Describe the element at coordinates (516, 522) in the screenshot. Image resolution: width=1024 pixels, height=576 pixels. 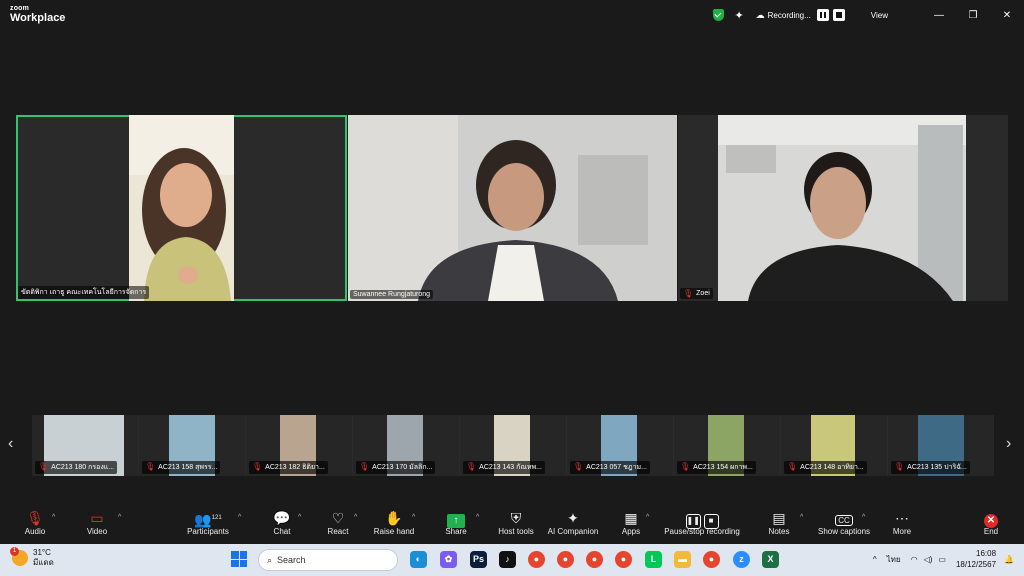
I see `host-tools-button: ⛨ Host tools` at that location.